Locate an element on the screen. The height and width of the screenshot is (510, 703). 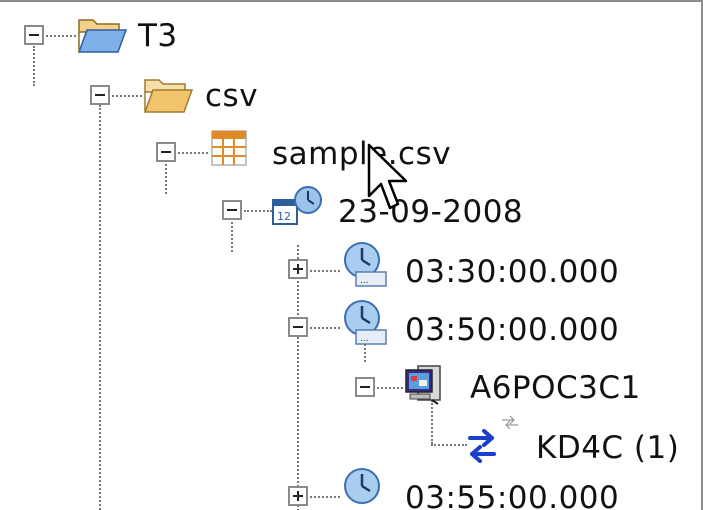
tree-node-0330: 03:30:00.000 is located at coordinates (512, 272).